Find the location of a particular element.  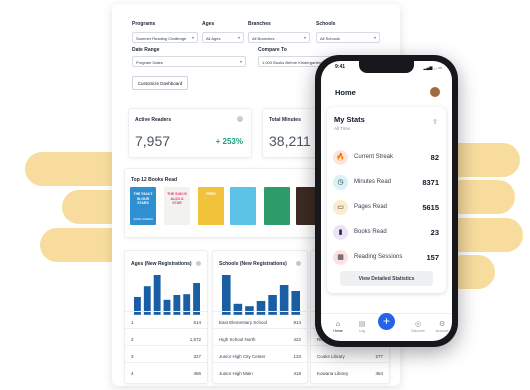

stat-value: 157 is located at coordinates (432, 257).